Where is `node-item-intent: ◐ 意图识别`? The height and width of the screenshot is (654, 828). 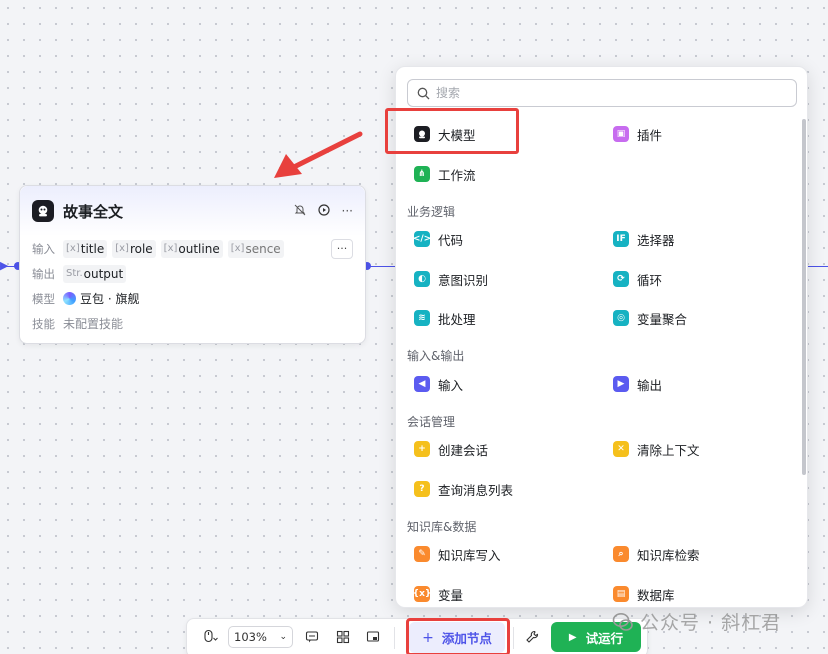
node-item-intent: ◐ 意图识别 is located at coordinates (451, 279).